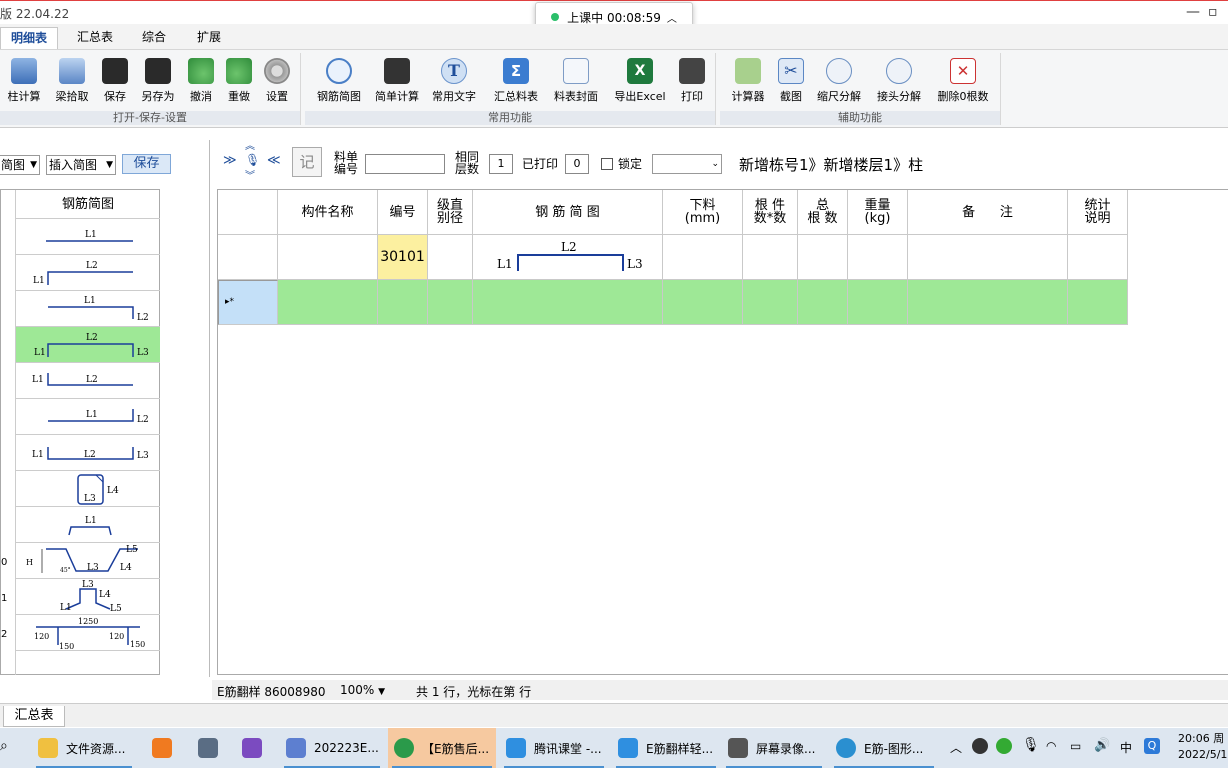 The image size is (1228, 768). What do you see at coordinates (239, 81) in the screenshot?
I see `redo-button: 重做` at bounding box center [239, 81].